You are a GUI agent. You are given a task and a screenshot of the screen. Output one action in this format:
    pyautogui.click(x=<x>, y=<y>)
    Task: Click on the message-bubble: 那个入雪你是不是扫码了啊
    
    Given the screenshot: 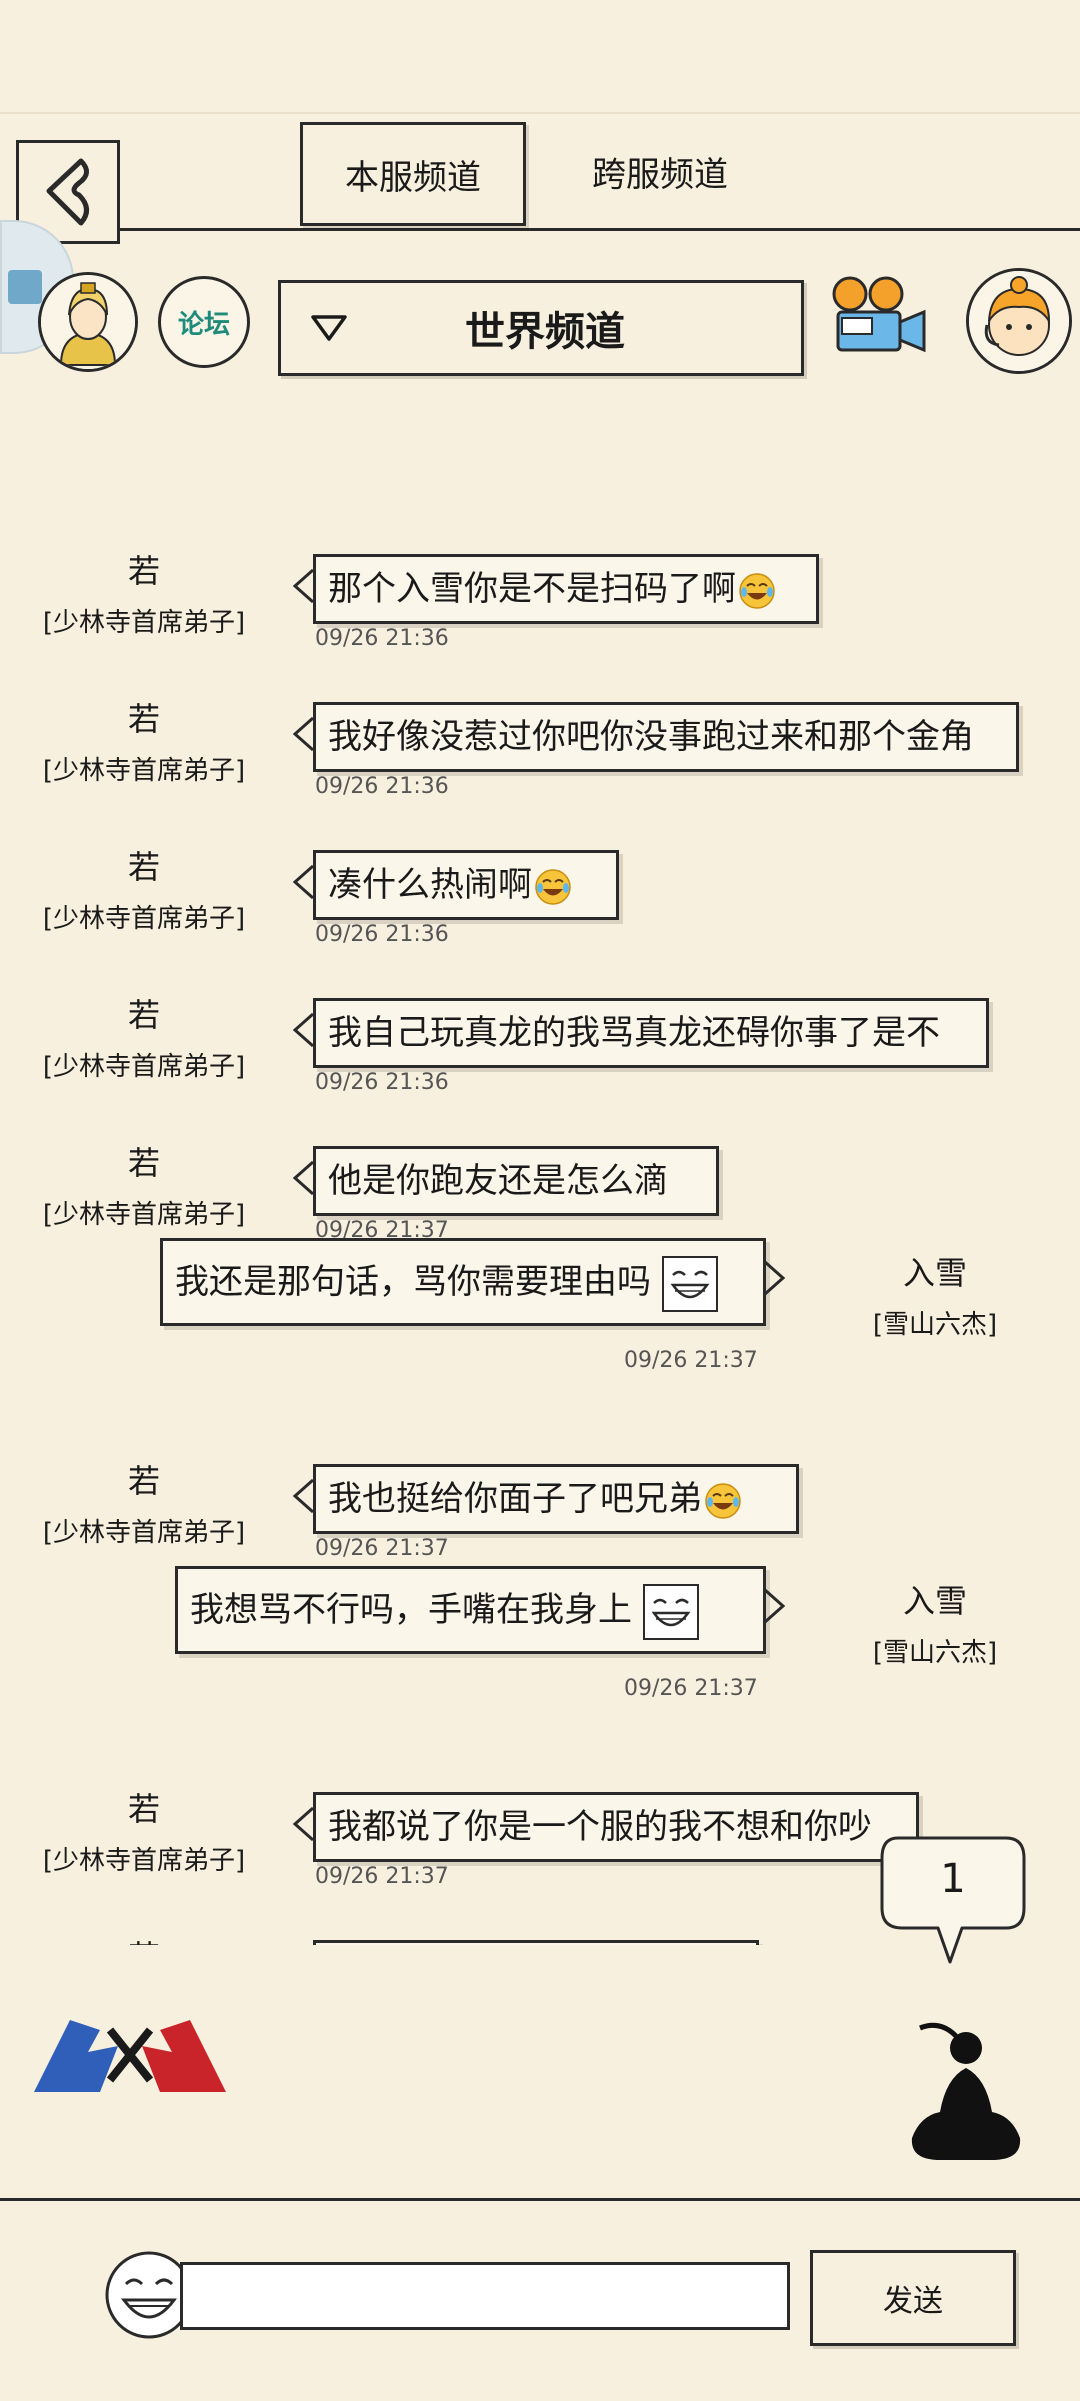 What is the action you would take?
    pyautogui.click(x=566, y=589)
    